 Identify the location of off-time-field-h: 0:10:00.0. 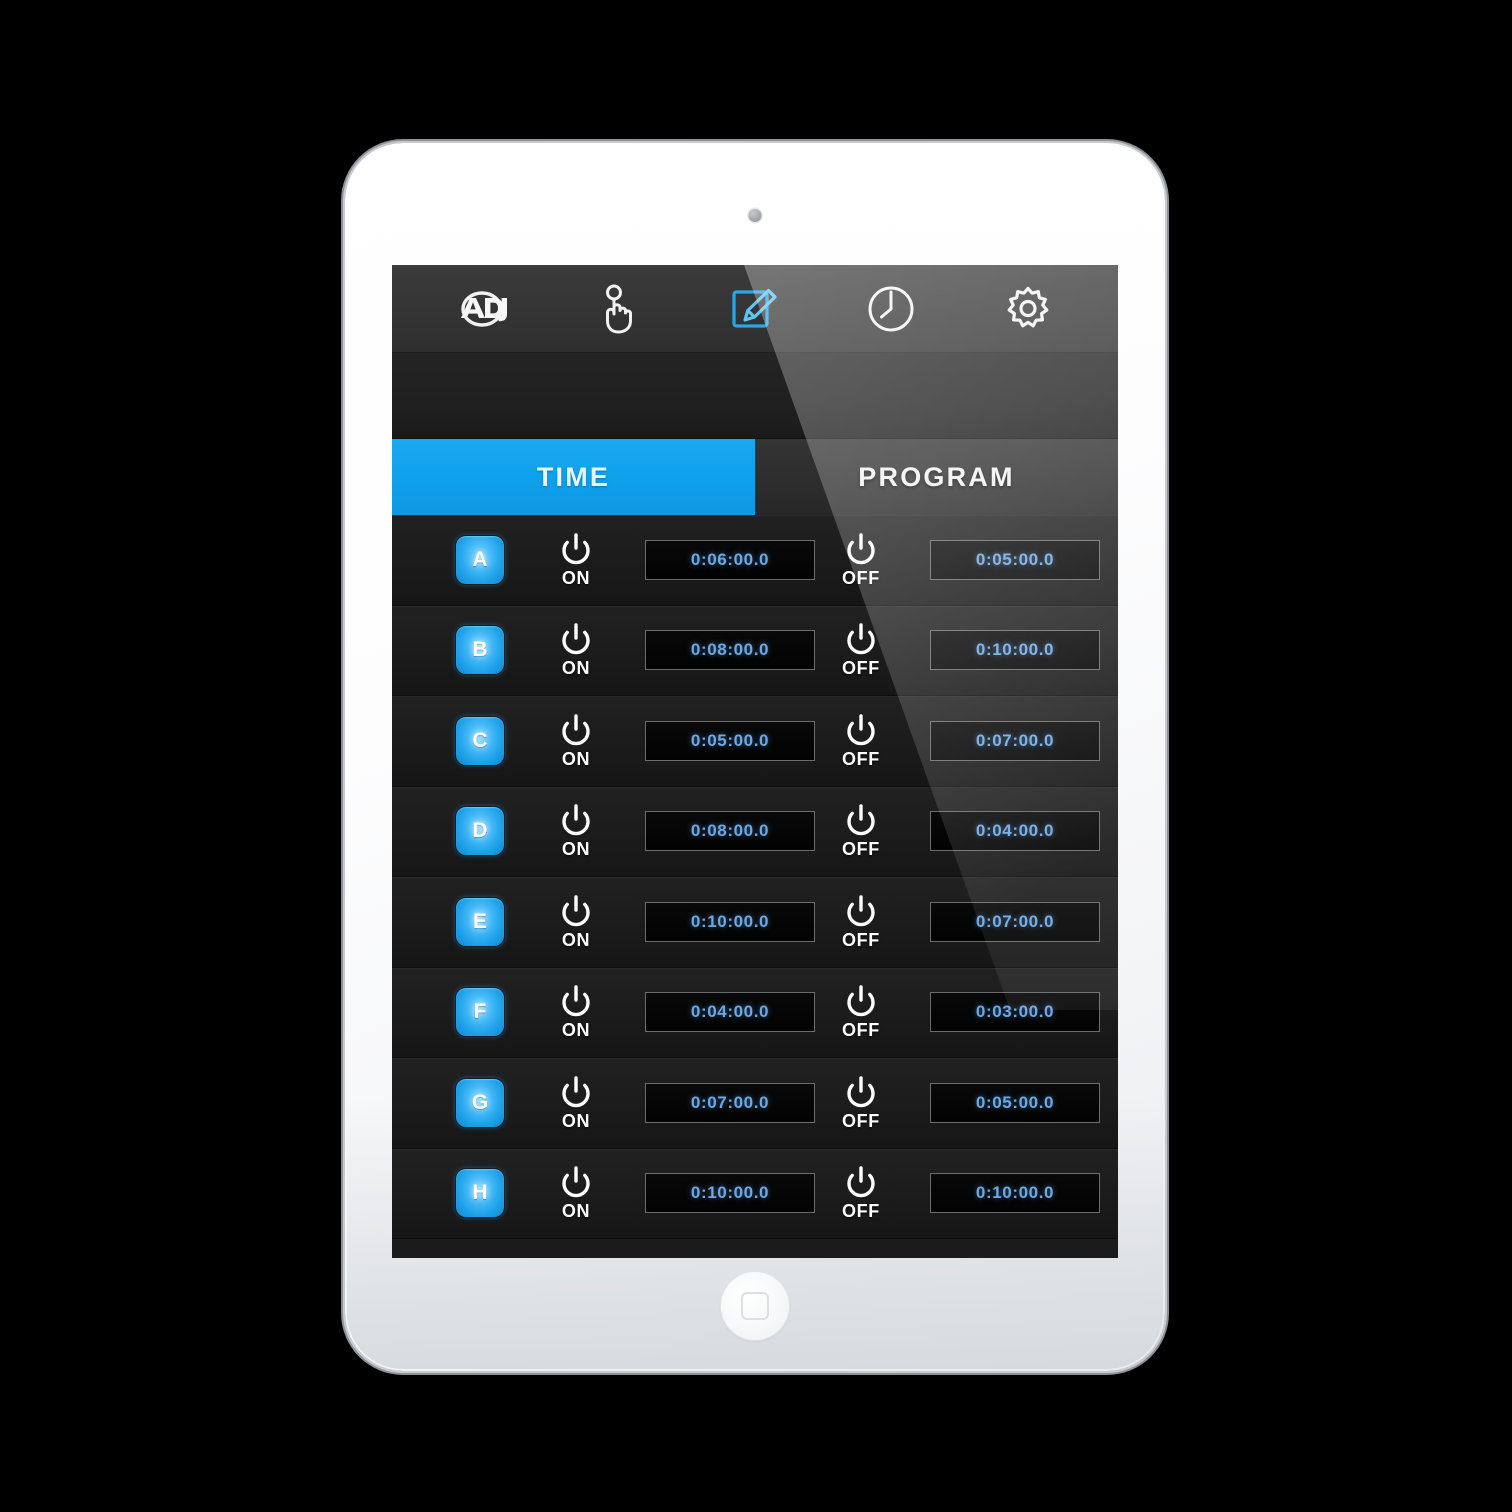
(1015, 1193).